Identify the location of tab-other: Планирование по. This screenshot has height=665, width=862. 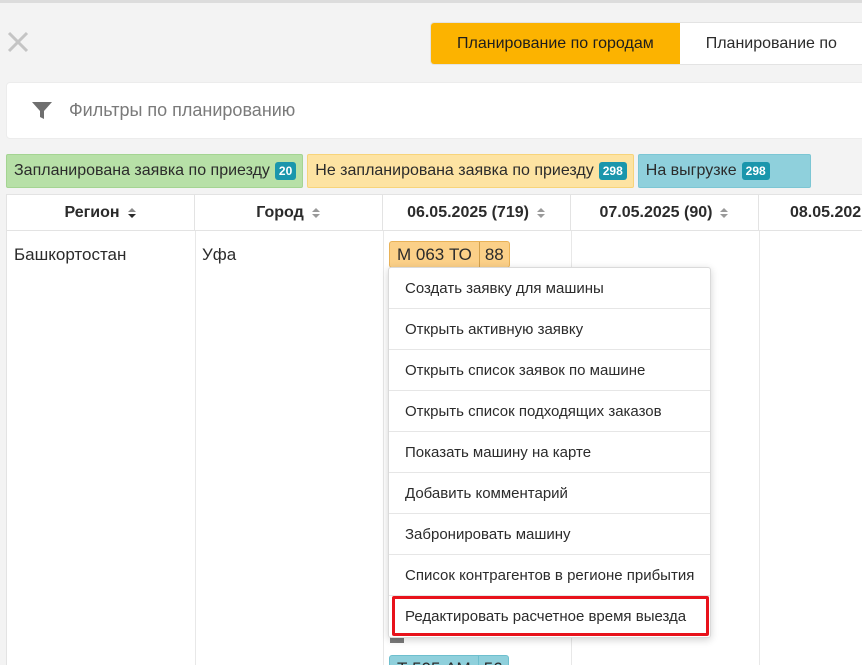
(771, 43).